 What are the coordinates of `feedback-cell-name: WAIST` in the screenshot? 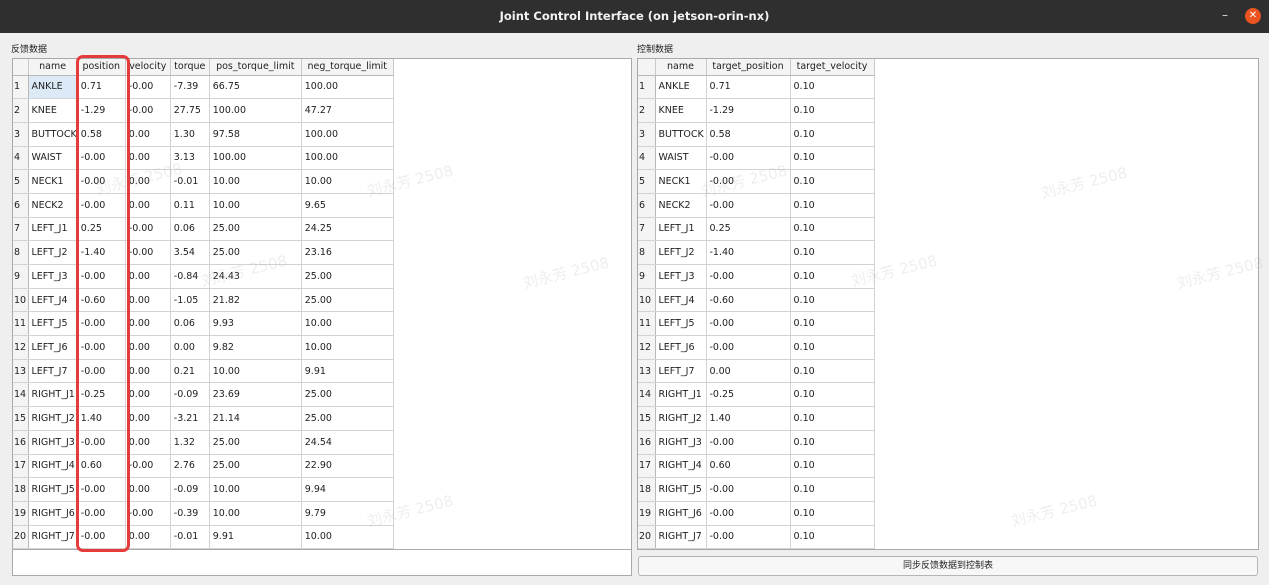 It's located at (53, 158).